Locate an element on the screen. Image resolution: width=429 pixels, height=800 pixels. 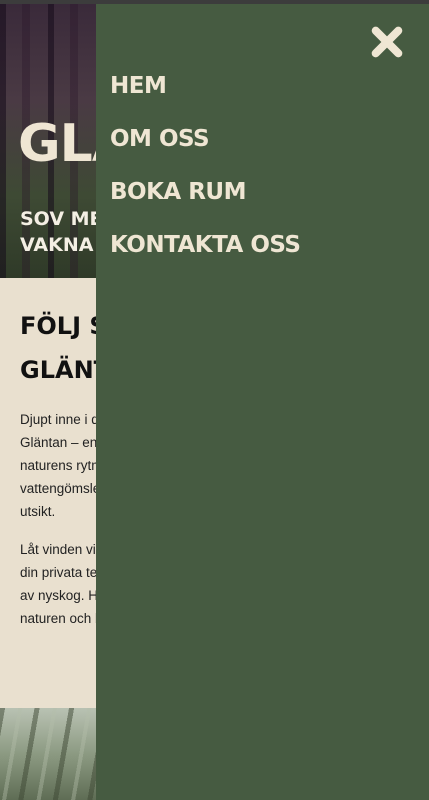
nav-item-om-oss: OM OSS is located at coordinates (205, 145).